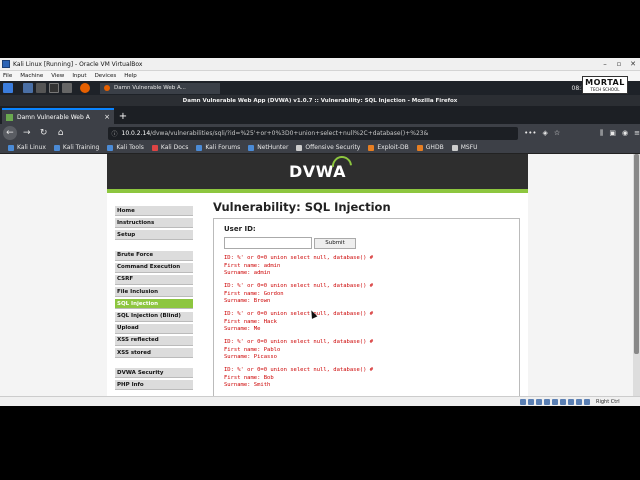 The width and height of the screenshot is (640, 480). I want to click on menu-csrf: CSRF, so click(154, 279).